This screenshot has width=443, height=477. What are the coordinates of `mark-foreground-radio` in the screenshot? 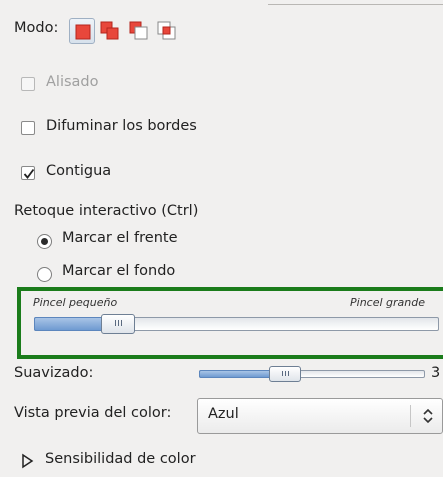 It's located at (44, 241).